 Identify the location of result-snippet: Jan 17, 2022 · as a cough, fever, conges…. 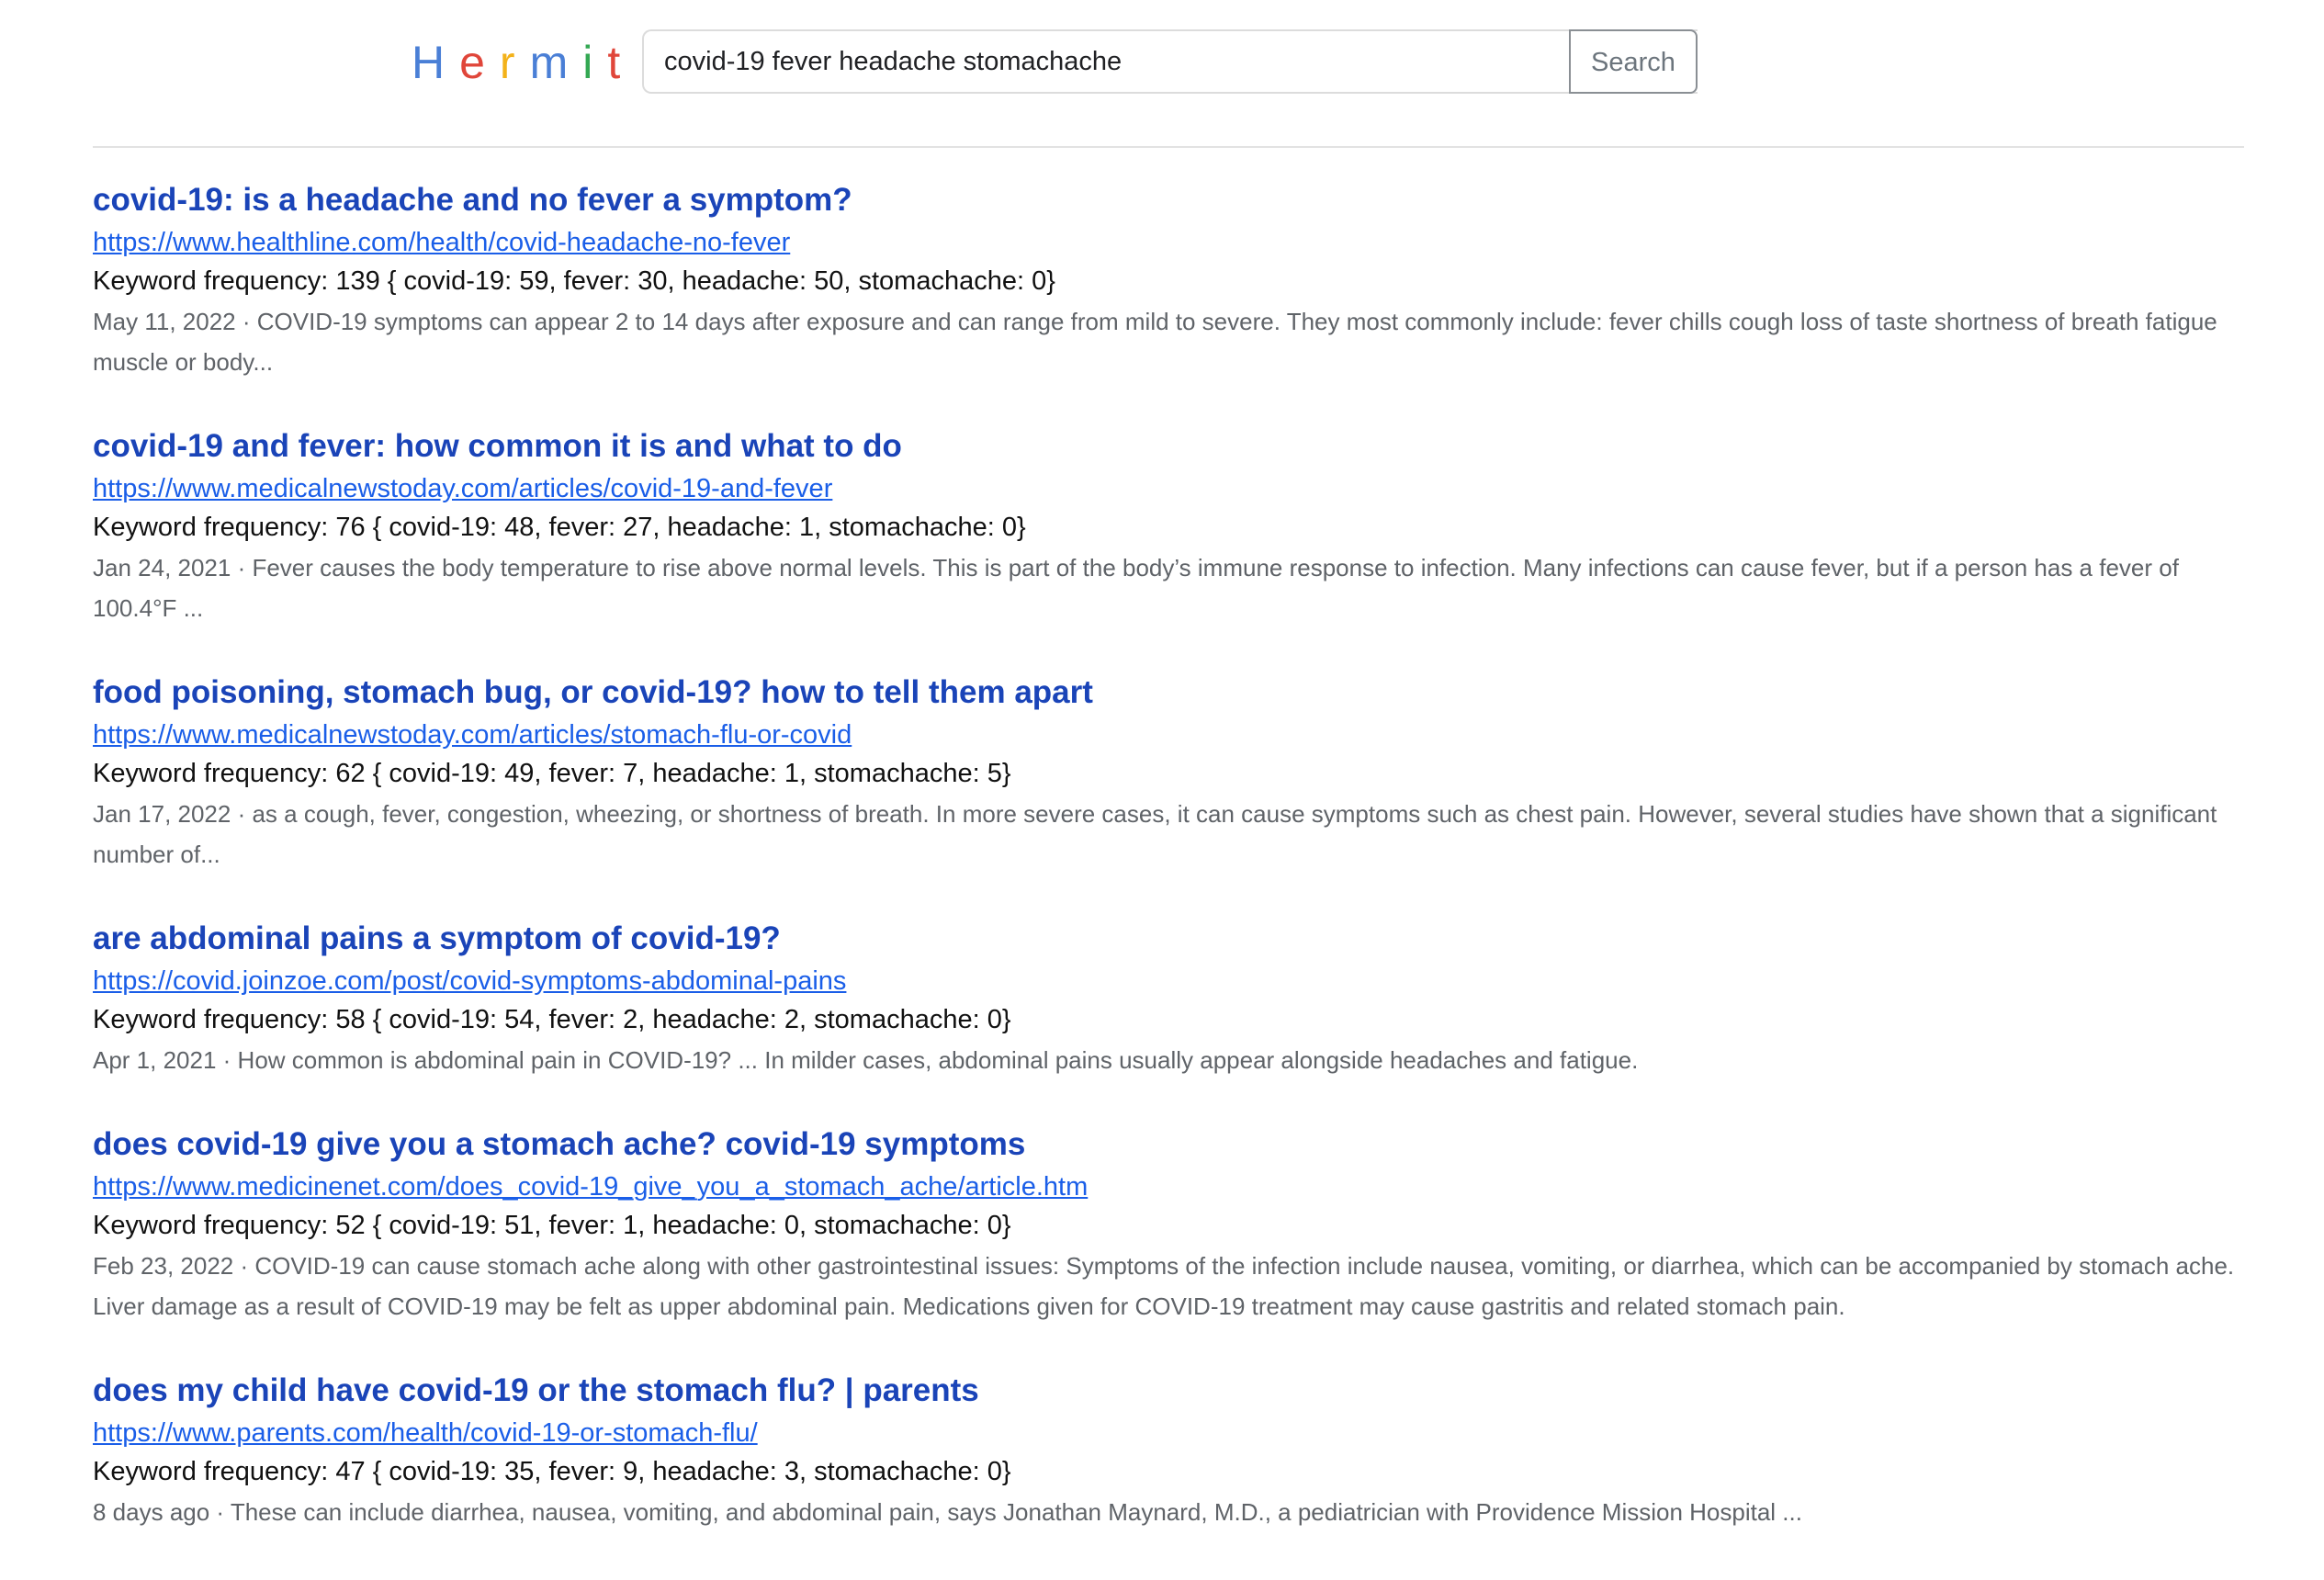
(1155, 834).